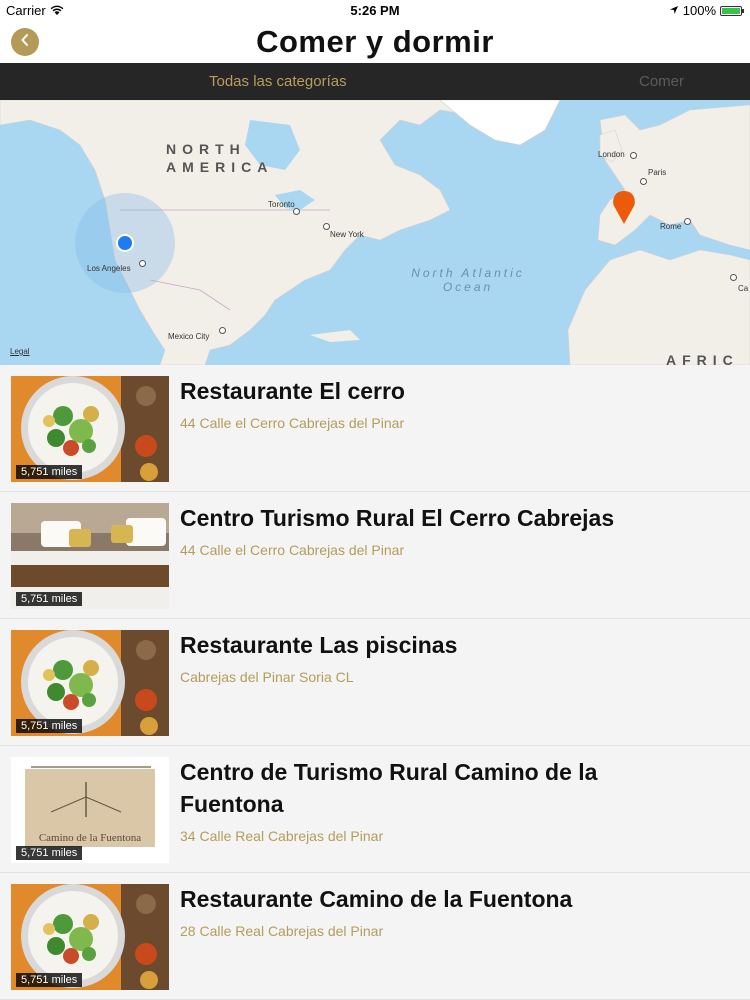  I want to click on sign-text: Camino de la Fuentona, so click(90, 838).